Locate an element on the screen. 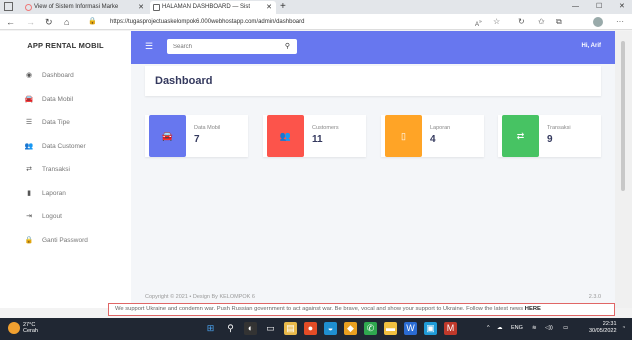 The width and height of the screenshot is (632, 340). weather-widget: 27°C Cerah is located at coordinates (30, 328).